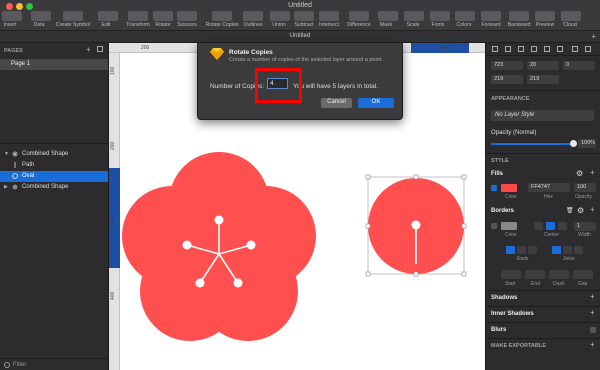 This screenshot has width=600, height=370. Describe the element at coordinates (535, 274) in the screenshot. I see `end-arrow-field` at that location.